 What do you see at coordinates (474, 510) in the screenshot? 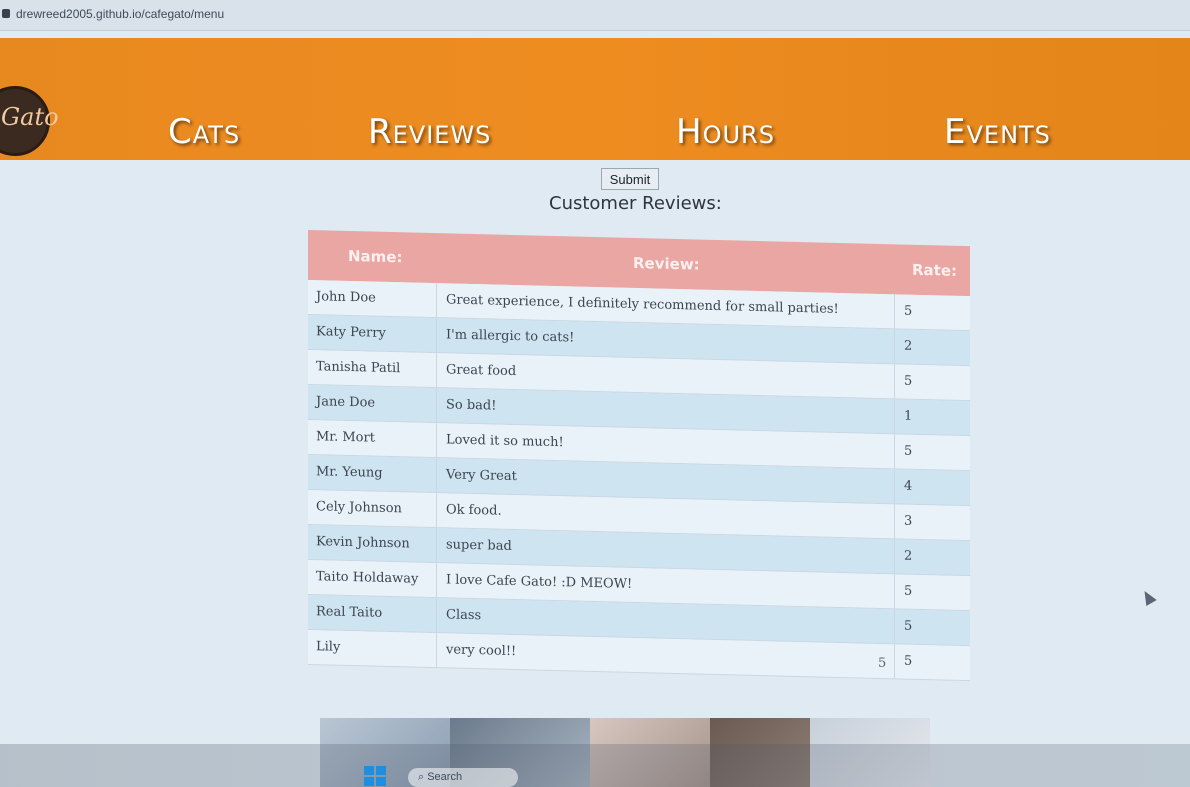
I see `review-text: Ok food.` at bounding box center [474, 510].